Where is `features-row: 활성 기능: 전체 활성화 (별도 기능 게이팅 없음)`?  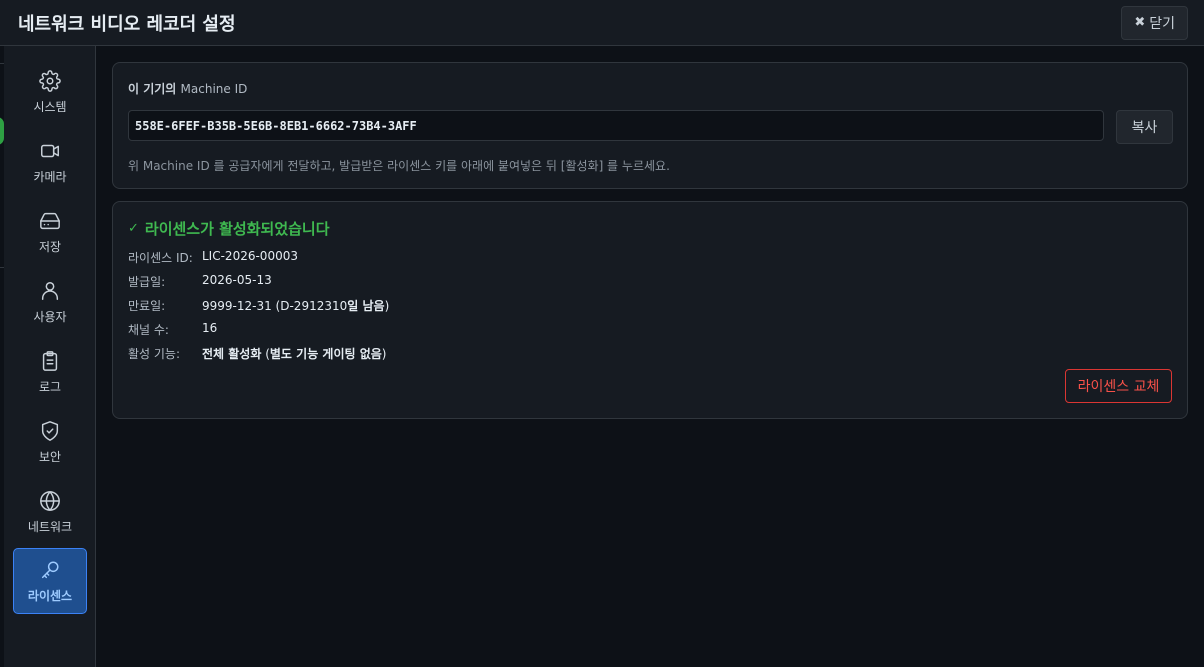
features-row: 활성 기능: 전체 활성화 (별도 기능 게이팅 없음) is located at coordinates (257, 354).